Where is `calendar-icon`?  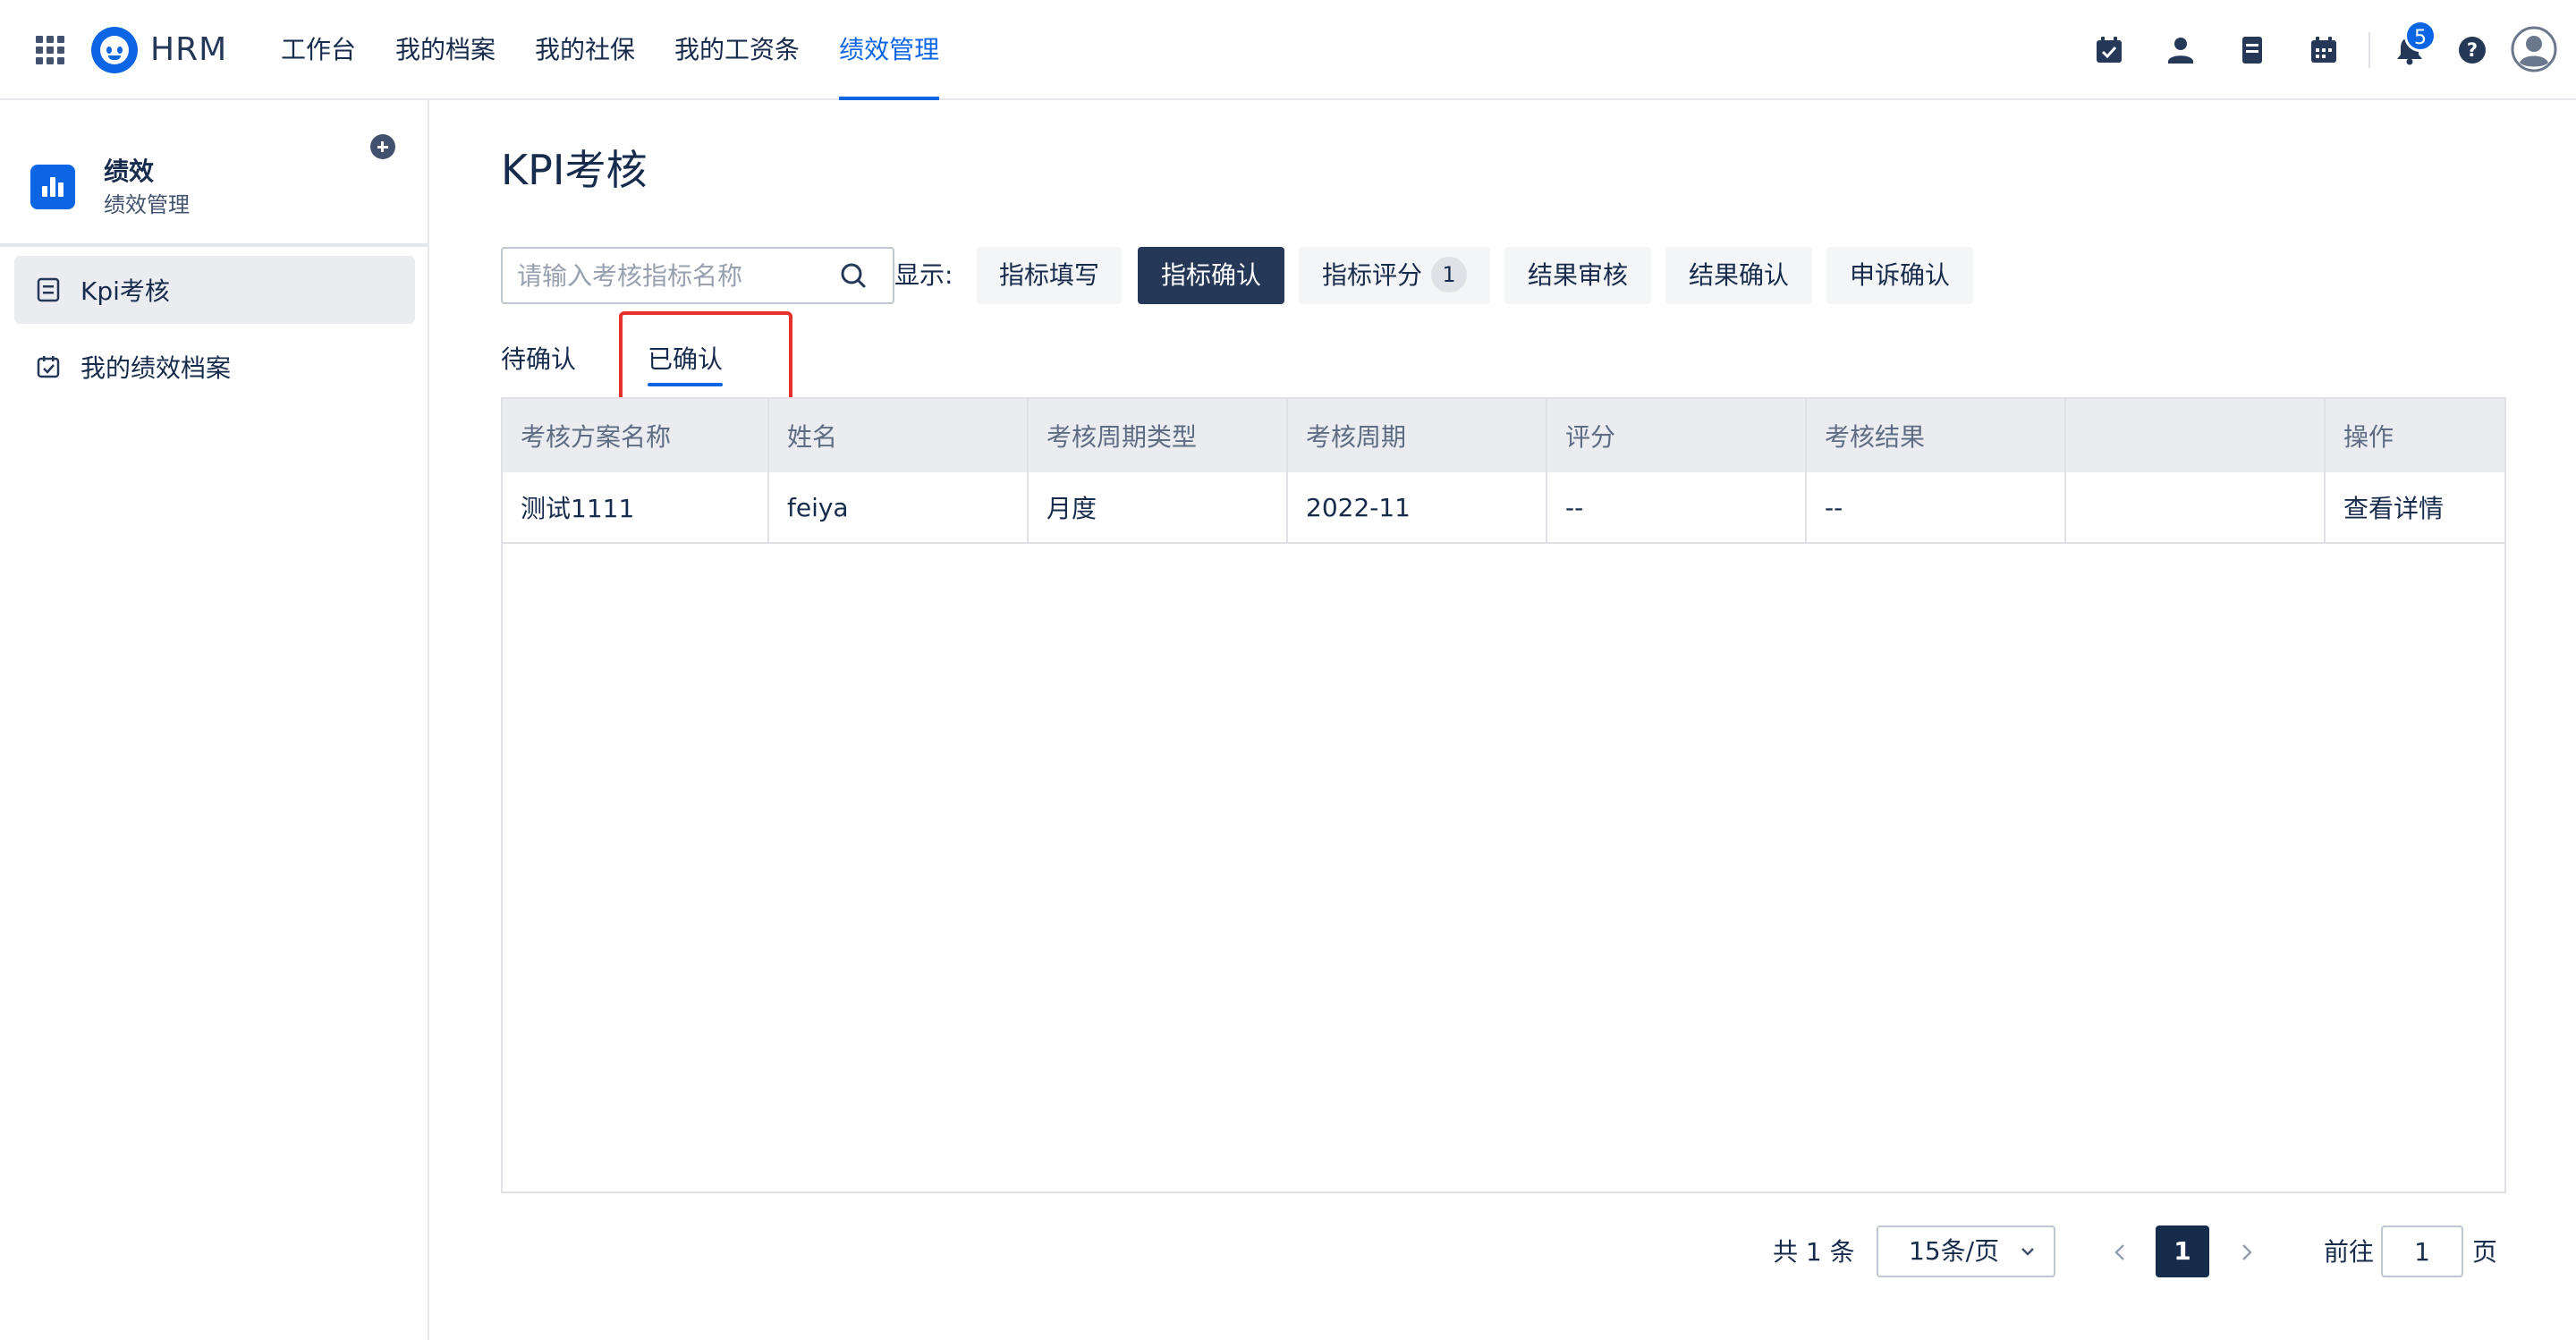
calendar-icon is located at coordinates (2324, 50).